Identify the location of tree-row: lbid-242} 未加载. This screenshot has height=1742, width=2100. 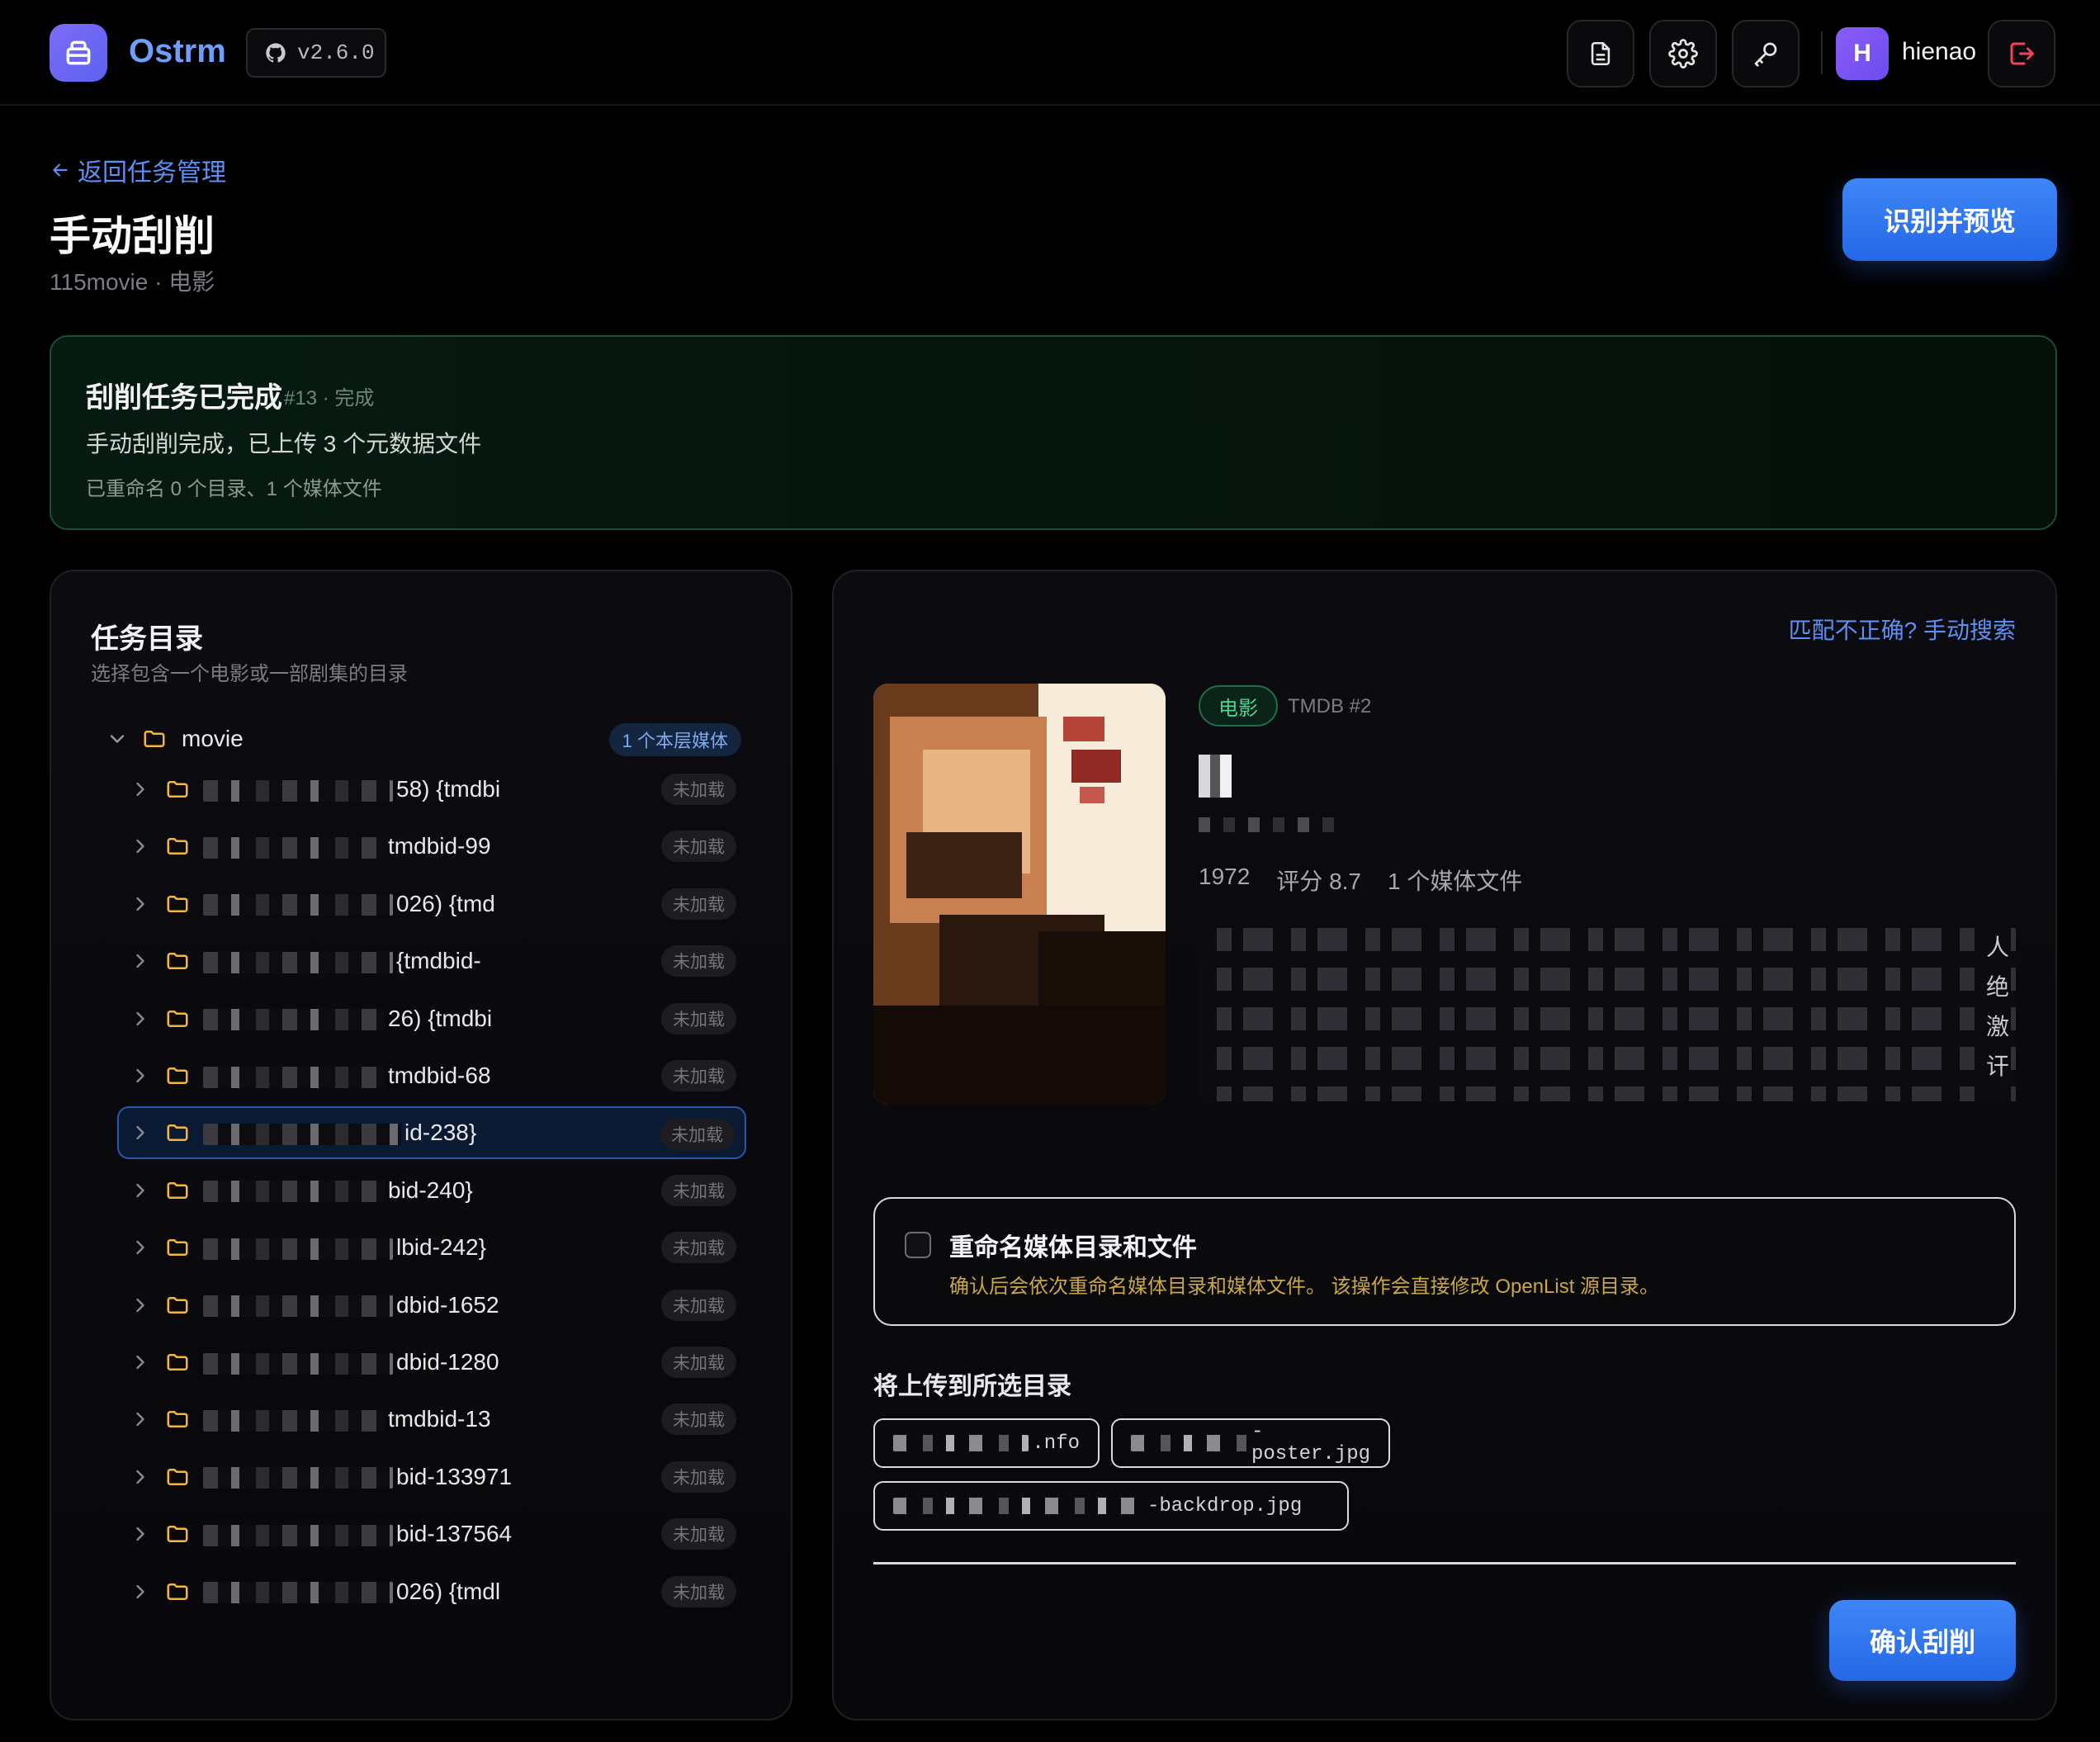
(432, 1247).